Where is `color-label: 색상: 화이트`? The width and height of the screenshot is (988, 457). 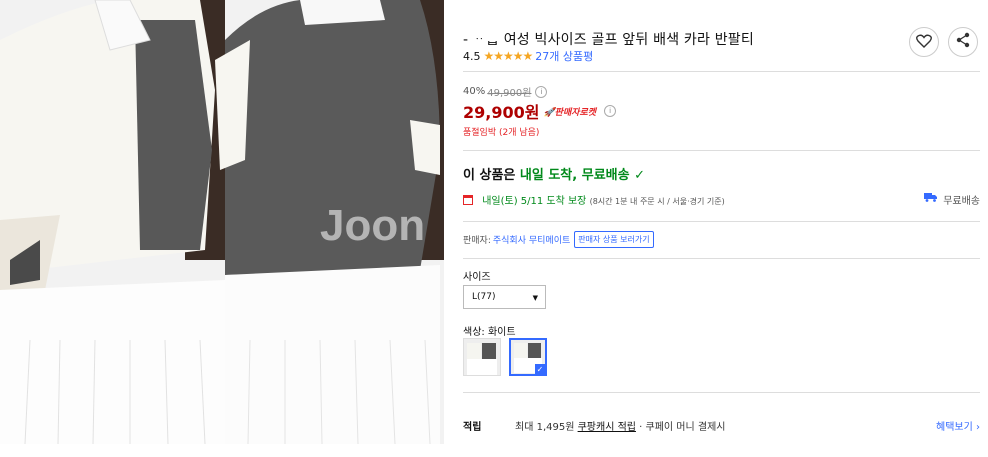 color-label: 색상: 화이트 is located at coordinates (489, 332).